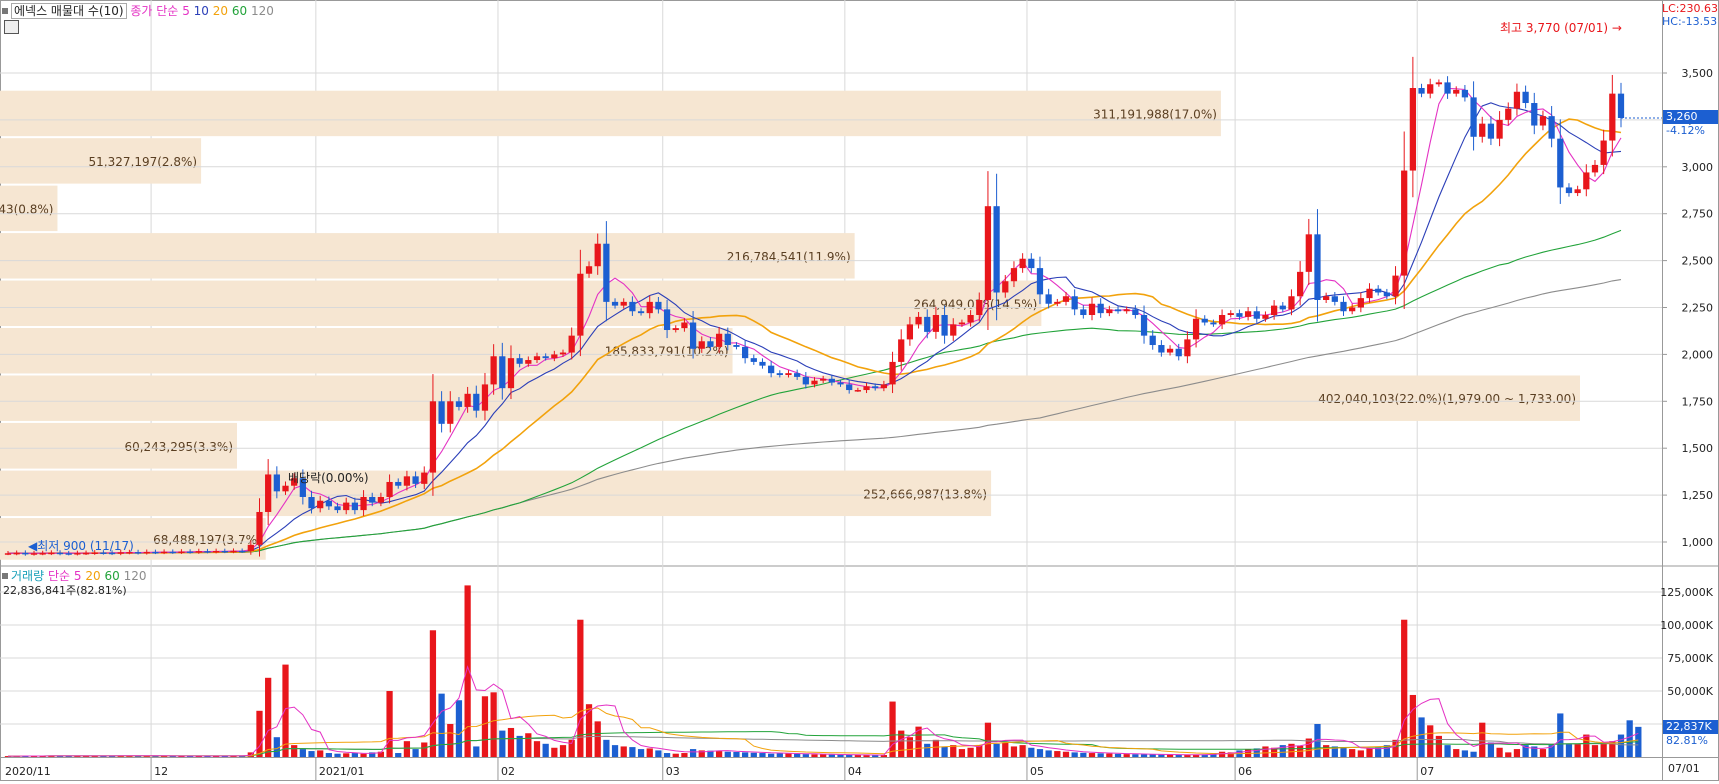 The height and width of the screenshot is (784, 1719). Describe the element at coordinates (11, 27) in the screenshot. I see `grid-settings-icon` at that location.